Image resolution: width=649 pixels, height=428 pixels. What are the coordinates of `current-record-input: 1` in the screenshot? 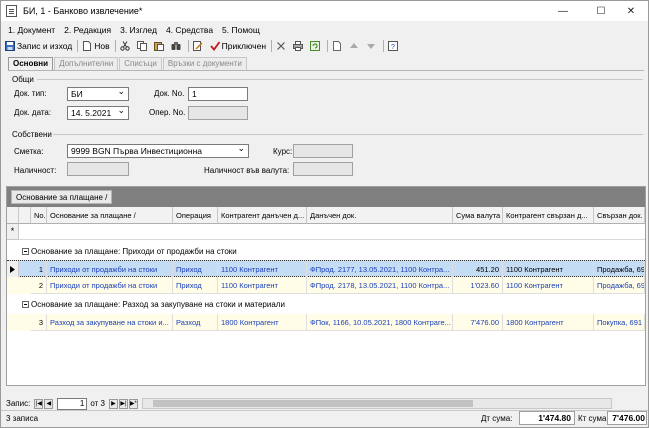 It's located at (72, 403).